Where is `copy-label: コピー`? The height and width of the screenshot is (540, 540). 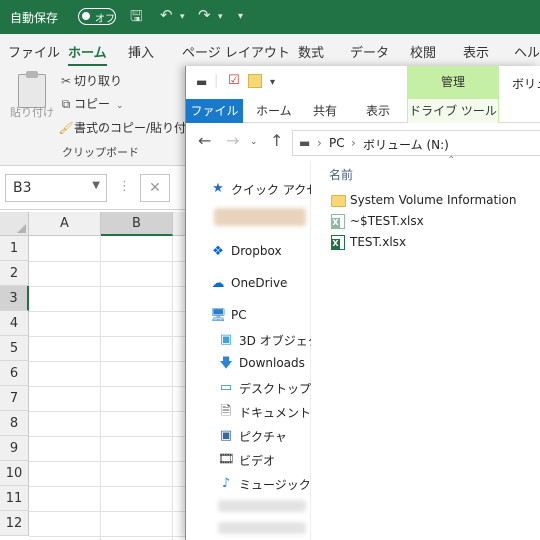 copy-label: コピー is located at coordinates (92, 104).